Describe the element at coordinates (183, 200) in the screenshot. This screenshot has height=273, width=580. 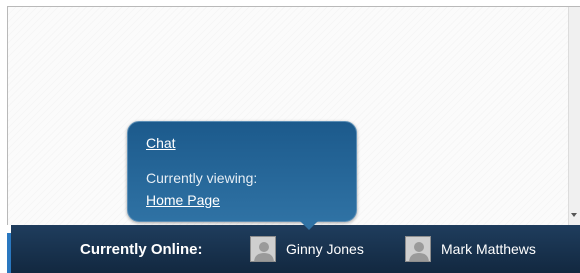
I see `viewing-page-link: Home Page` at that location.